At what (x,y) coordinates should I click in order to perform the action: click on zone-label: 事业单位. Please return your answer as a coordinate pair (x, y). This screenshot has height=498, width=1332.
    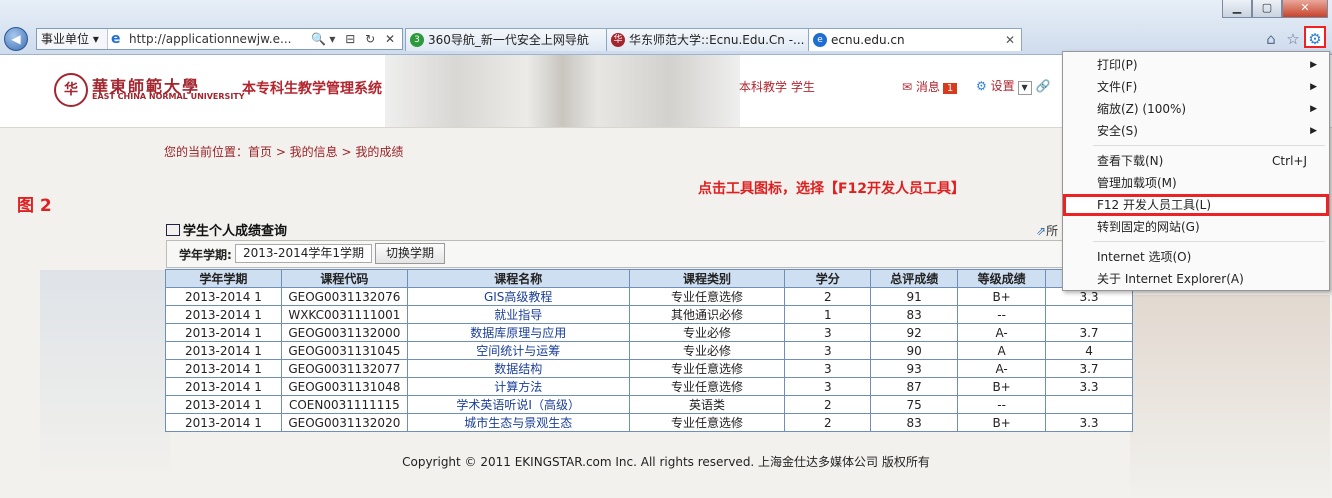
    Looking at the image, I should click on (65, 39).